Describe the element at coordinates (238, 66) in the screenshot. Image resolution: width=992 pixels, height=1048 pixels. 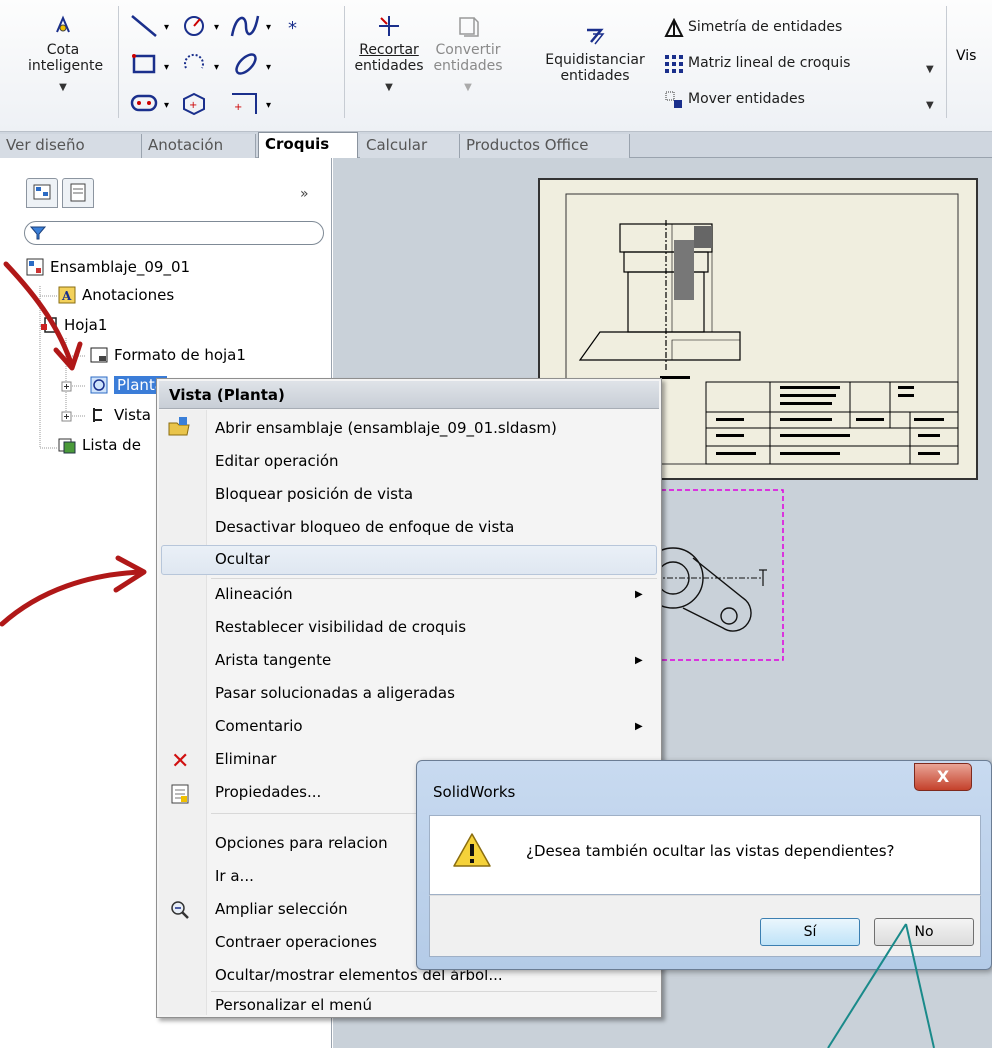
I see `sketch-tools-group: ▾ ▾ ▾ * ▾ ▾ ▾ ▾ + + ▾` at that location.